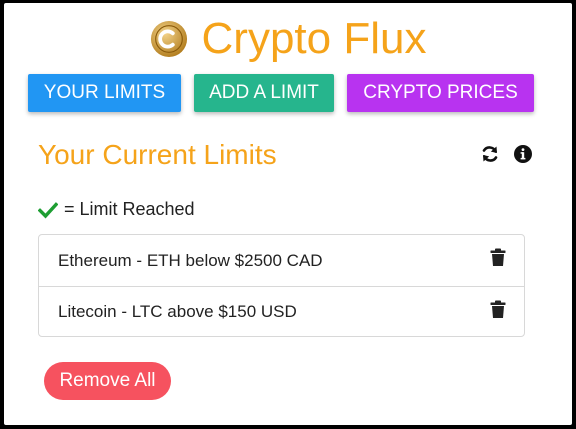 The width and height of the screenshot is (576, 429). I want to click on list-item: Litecoin - LTC above $150 USD, so click(281, 311).